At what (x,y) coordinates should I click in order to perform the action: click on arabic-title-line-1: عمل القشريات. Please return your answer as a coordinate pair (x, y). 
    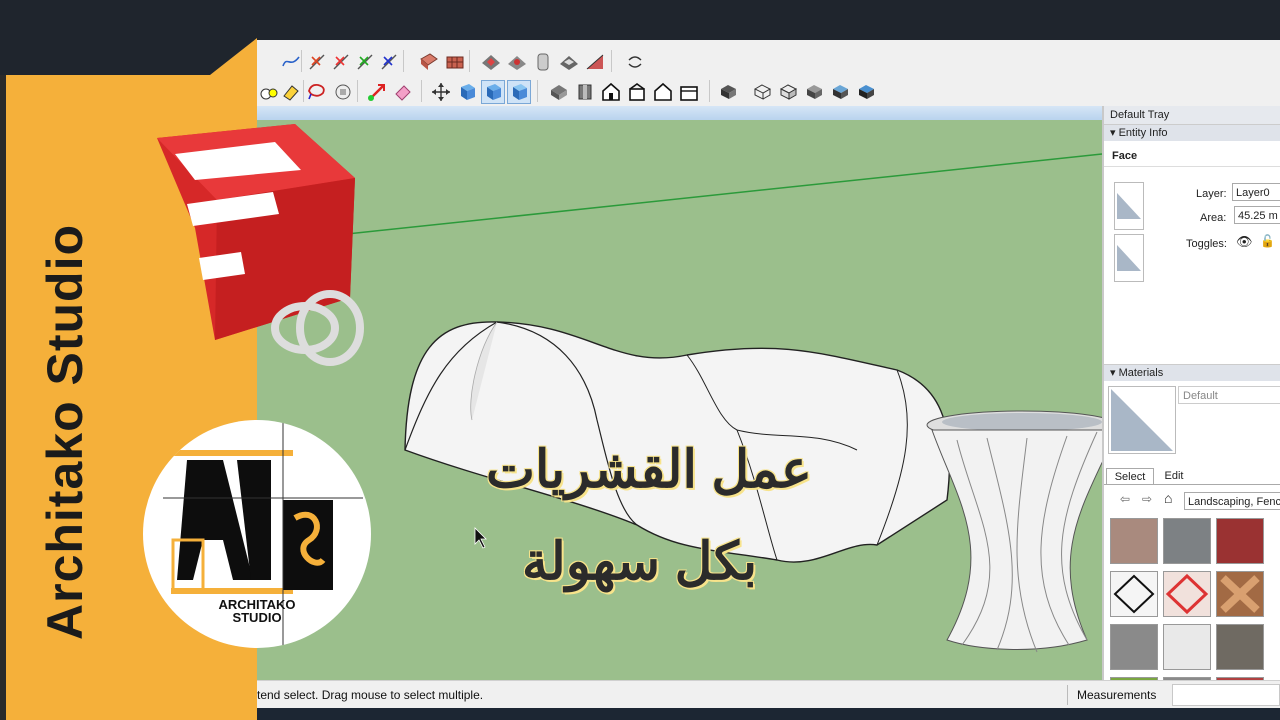
    Looking at the image, I should click on (649, 470).